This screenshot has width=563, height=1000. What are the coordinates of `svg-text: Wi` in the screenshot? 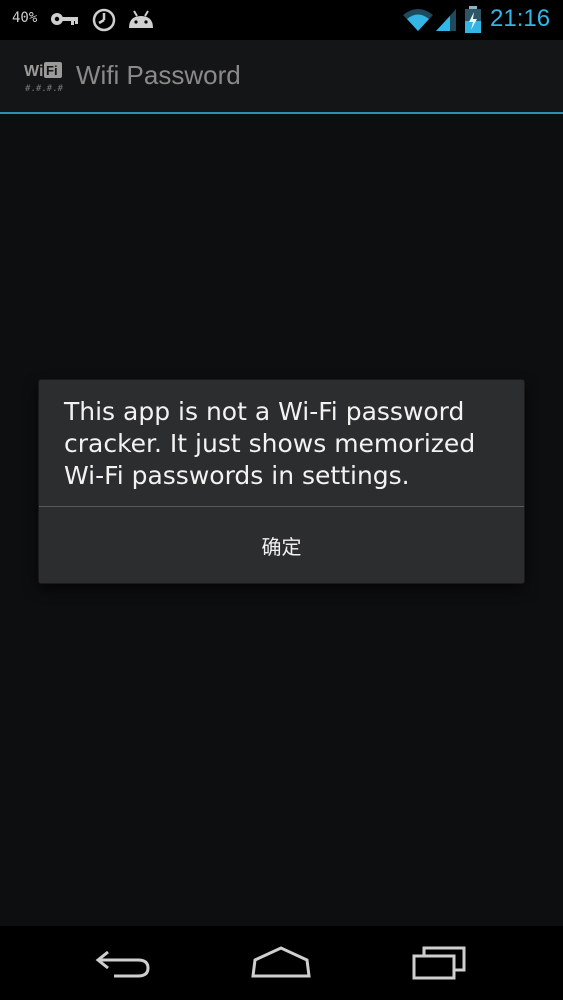 It's located at (33, 71).